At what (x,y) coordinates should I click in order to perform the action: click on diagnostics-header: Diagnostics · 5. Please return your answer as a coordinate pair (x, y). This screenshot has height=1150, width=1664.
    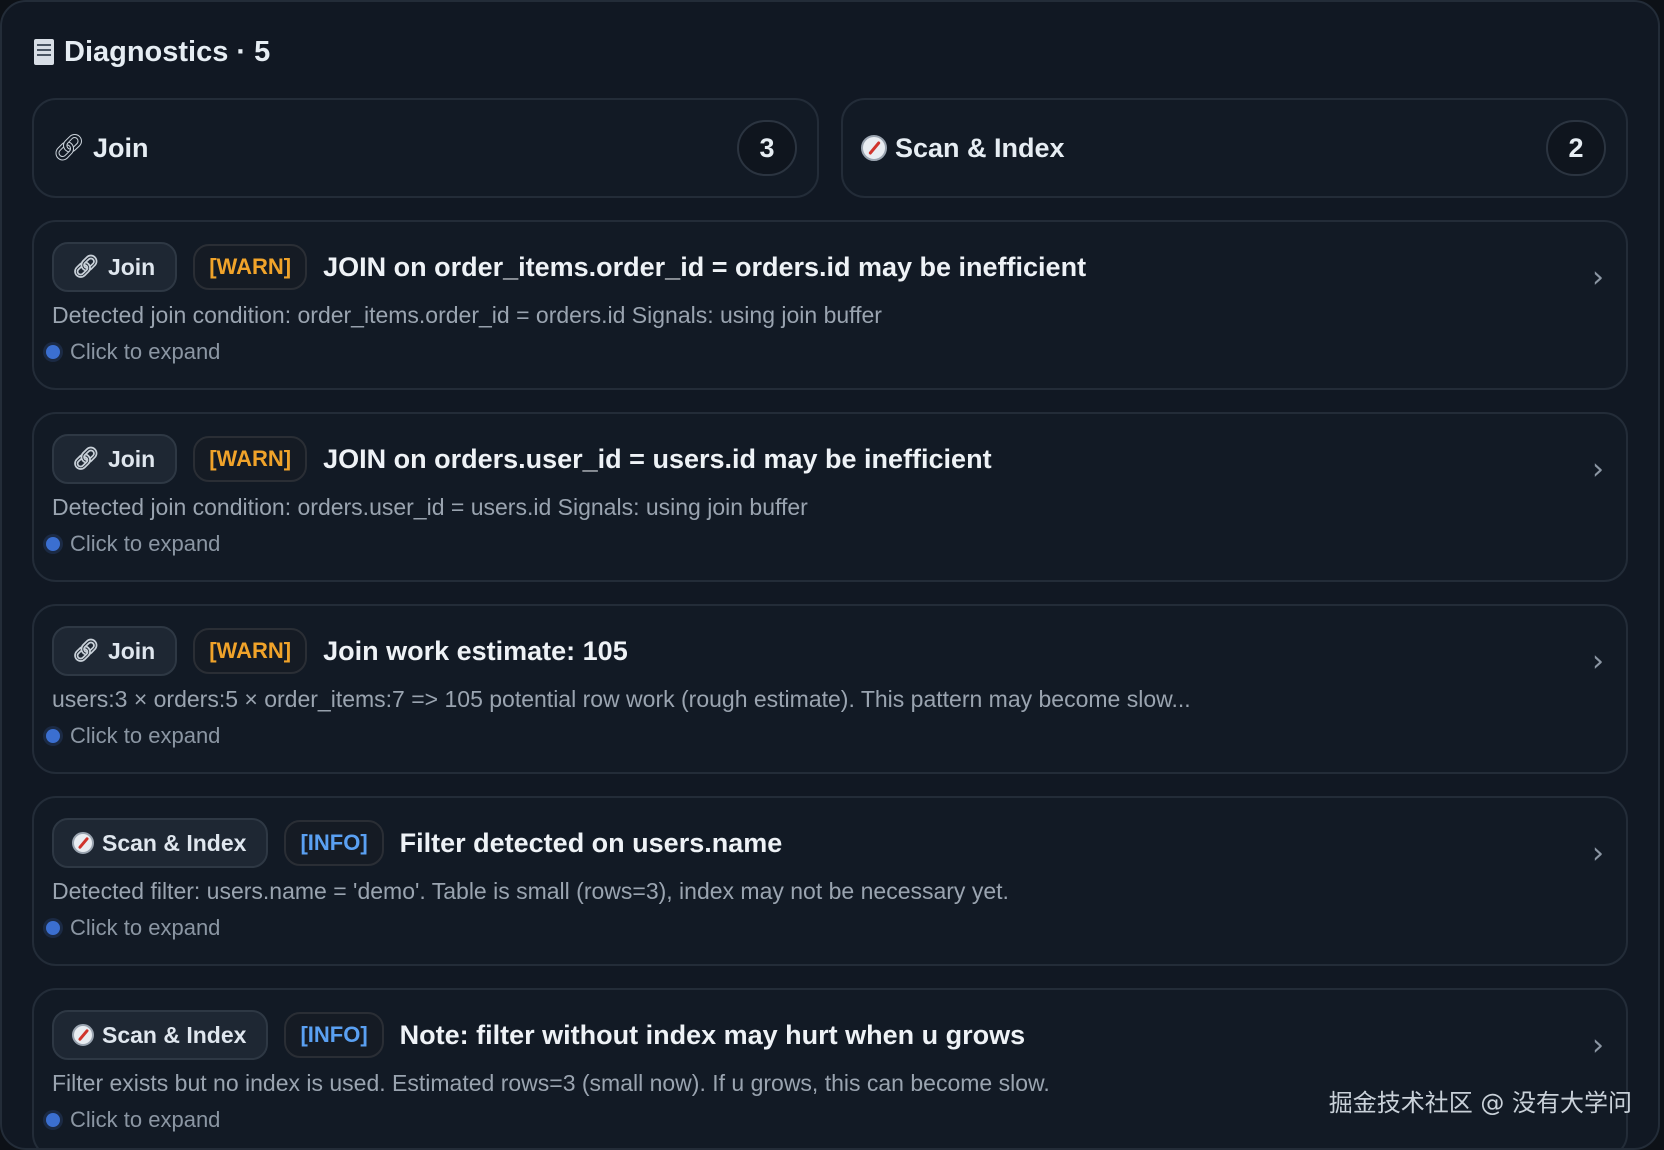
    Looking at the image, I should click on (831, 52).